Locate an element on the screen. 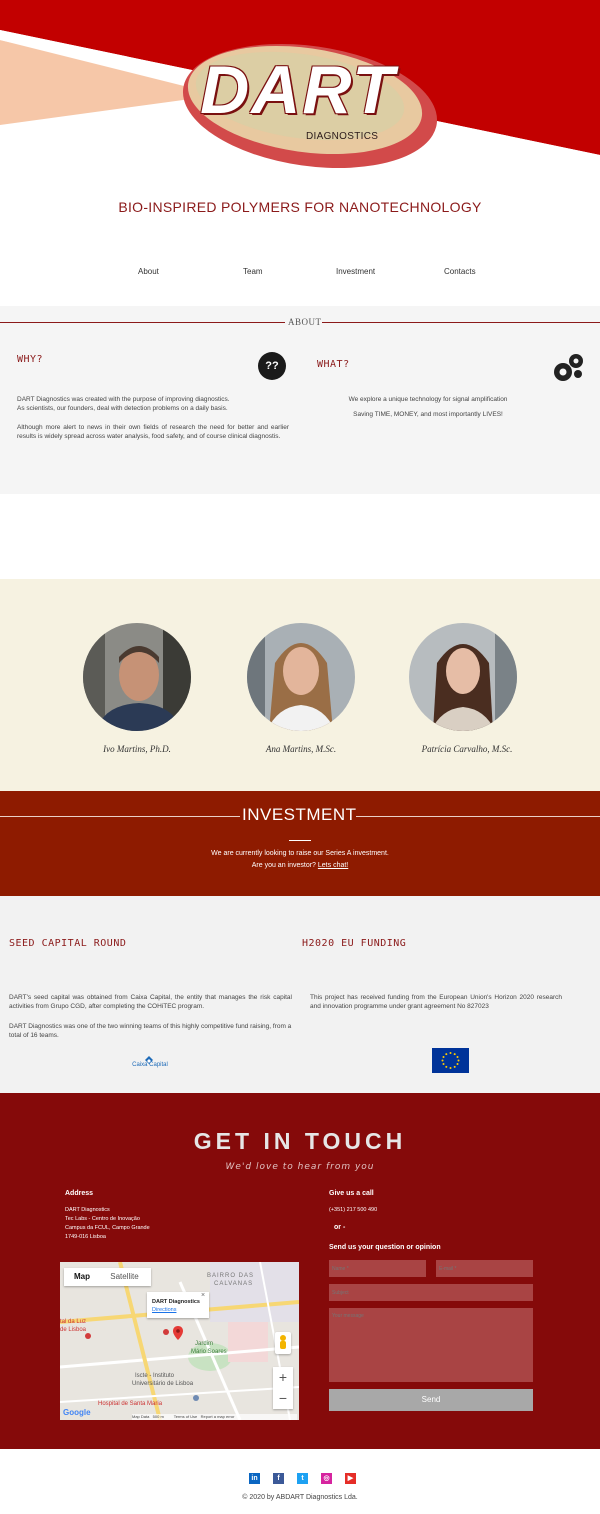 Image resolution: width=600 pixels, height=1514 pixels. map-popup is located at coordinates (178, 1305).